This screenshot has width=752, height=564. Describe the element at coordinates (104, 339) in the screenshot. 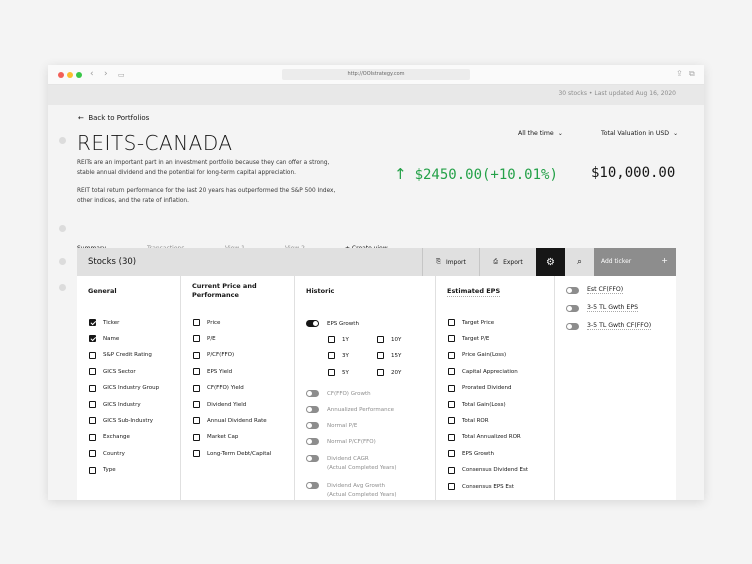

I see `checkbox-option: Name` at that location.